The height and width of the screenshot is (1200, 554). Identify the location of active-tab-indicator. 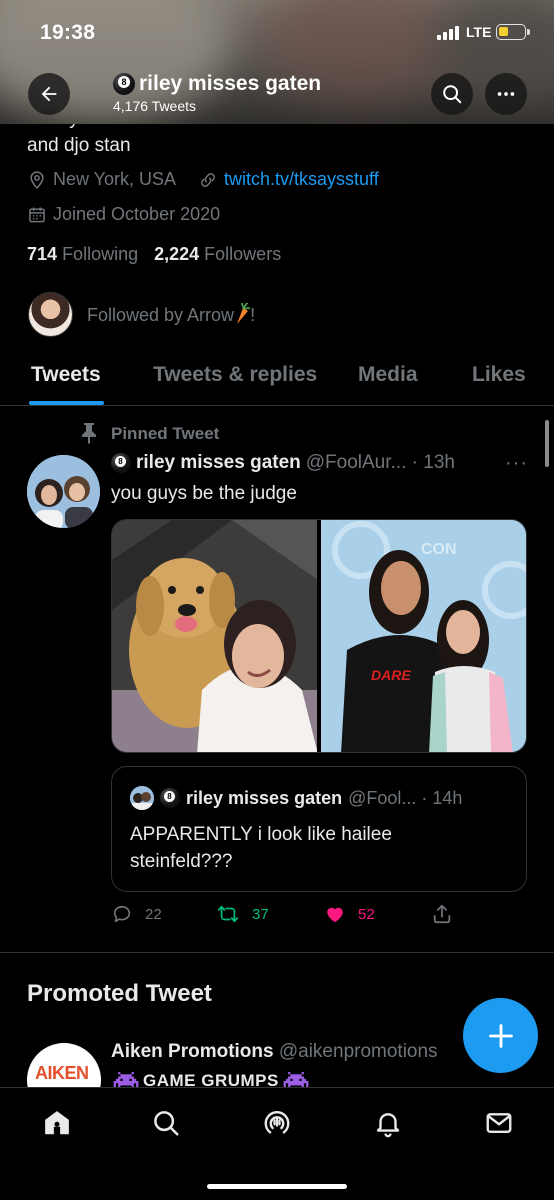
(66, 403).